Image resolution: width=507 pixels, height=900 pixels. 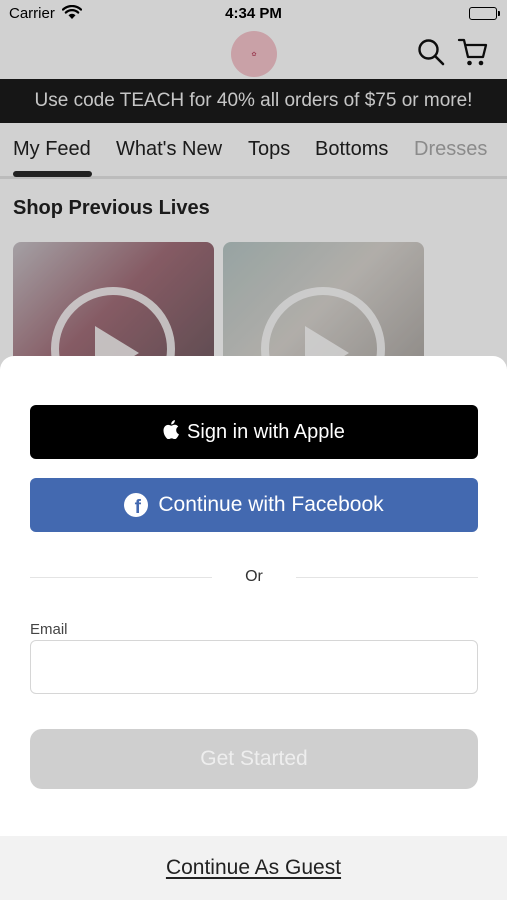 What do you see at coordinates (254, 576) in the screenshot?
I see `or-separator: Or` at bounding box center [254, 576].